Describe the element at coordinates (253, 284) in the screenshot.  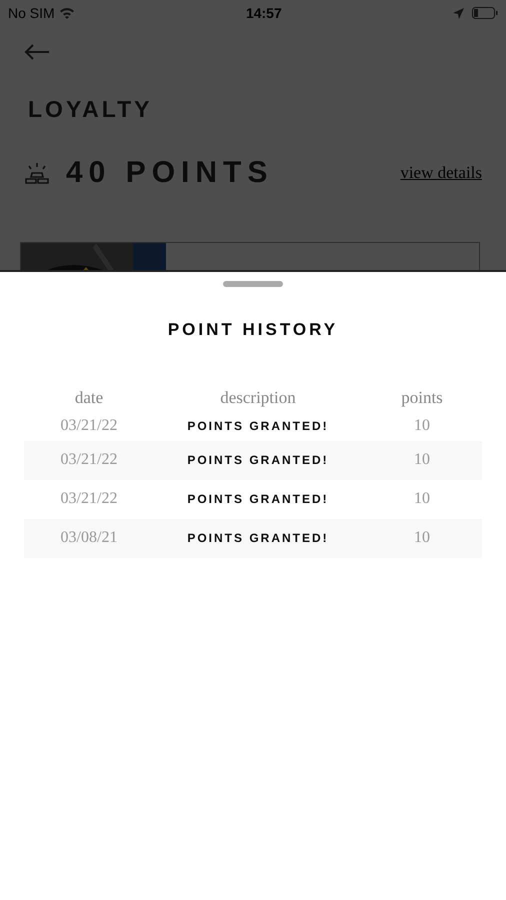
I see `drag-handle` at that location.